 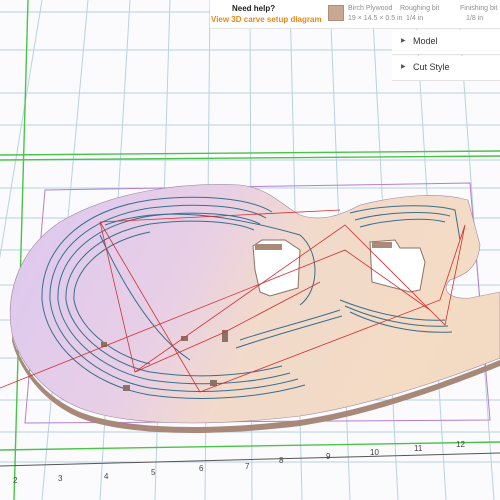 What do you see at coordinates (446, 42) in the screenshot?
I see `model-panel-toggle: ▶ Model` at bounding box center [446, 42].